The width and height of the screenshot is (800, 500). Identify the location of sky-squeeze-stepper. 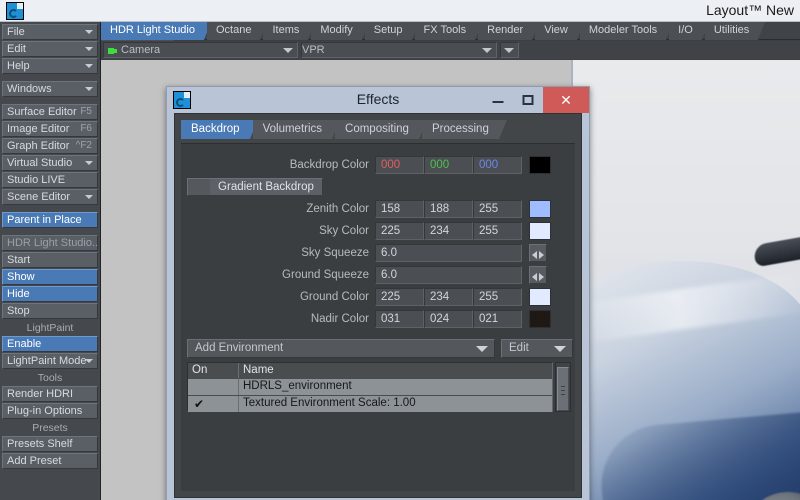
(538, 253).